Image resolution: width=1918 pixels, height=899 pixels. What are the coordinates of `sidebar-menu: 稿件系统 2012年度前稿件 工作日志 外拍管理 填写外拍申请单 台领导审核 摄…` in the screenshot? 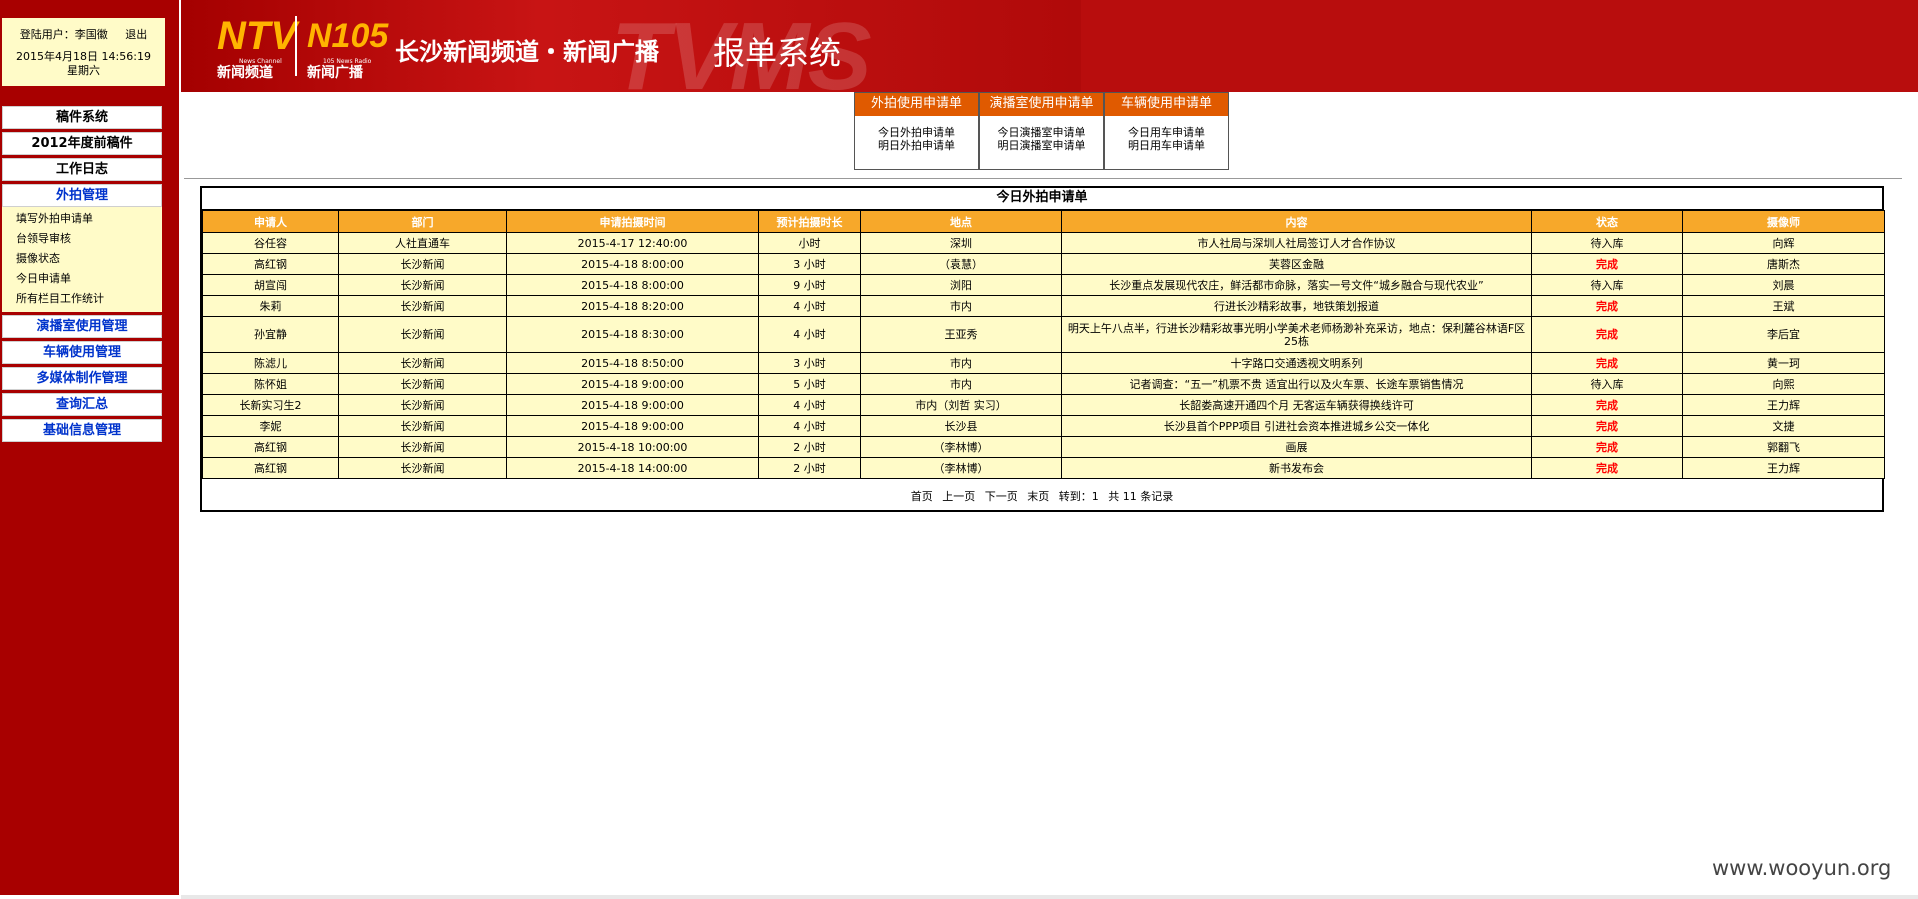 It's located at (82, 275).